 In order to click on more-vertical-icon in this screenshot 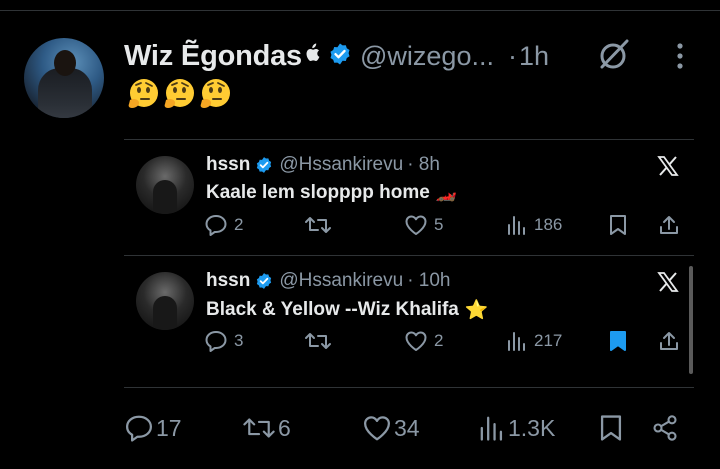, I will do `click(680, 58)`.